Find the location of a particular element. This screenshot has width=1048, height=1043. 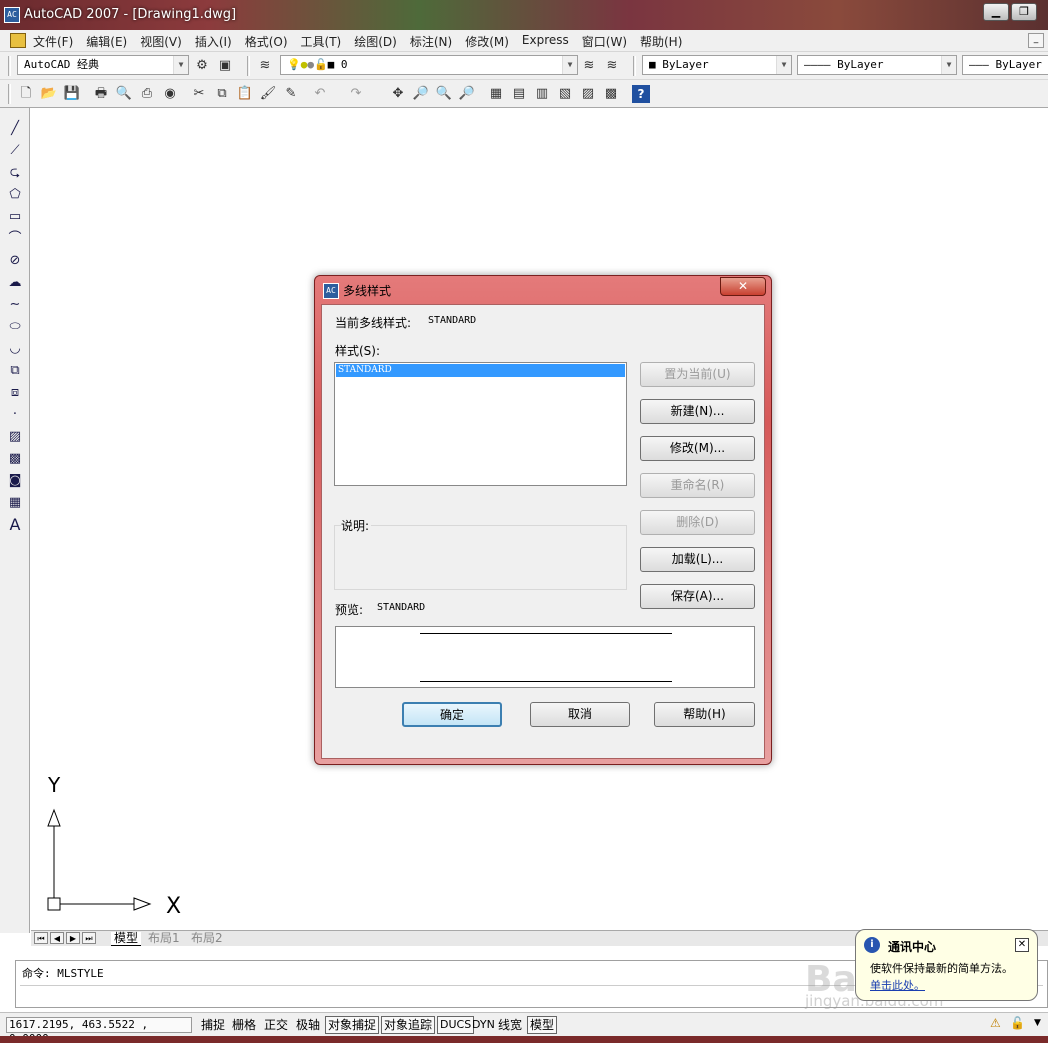

menu-format: 格式(O) is located at coordinates (266, 41).